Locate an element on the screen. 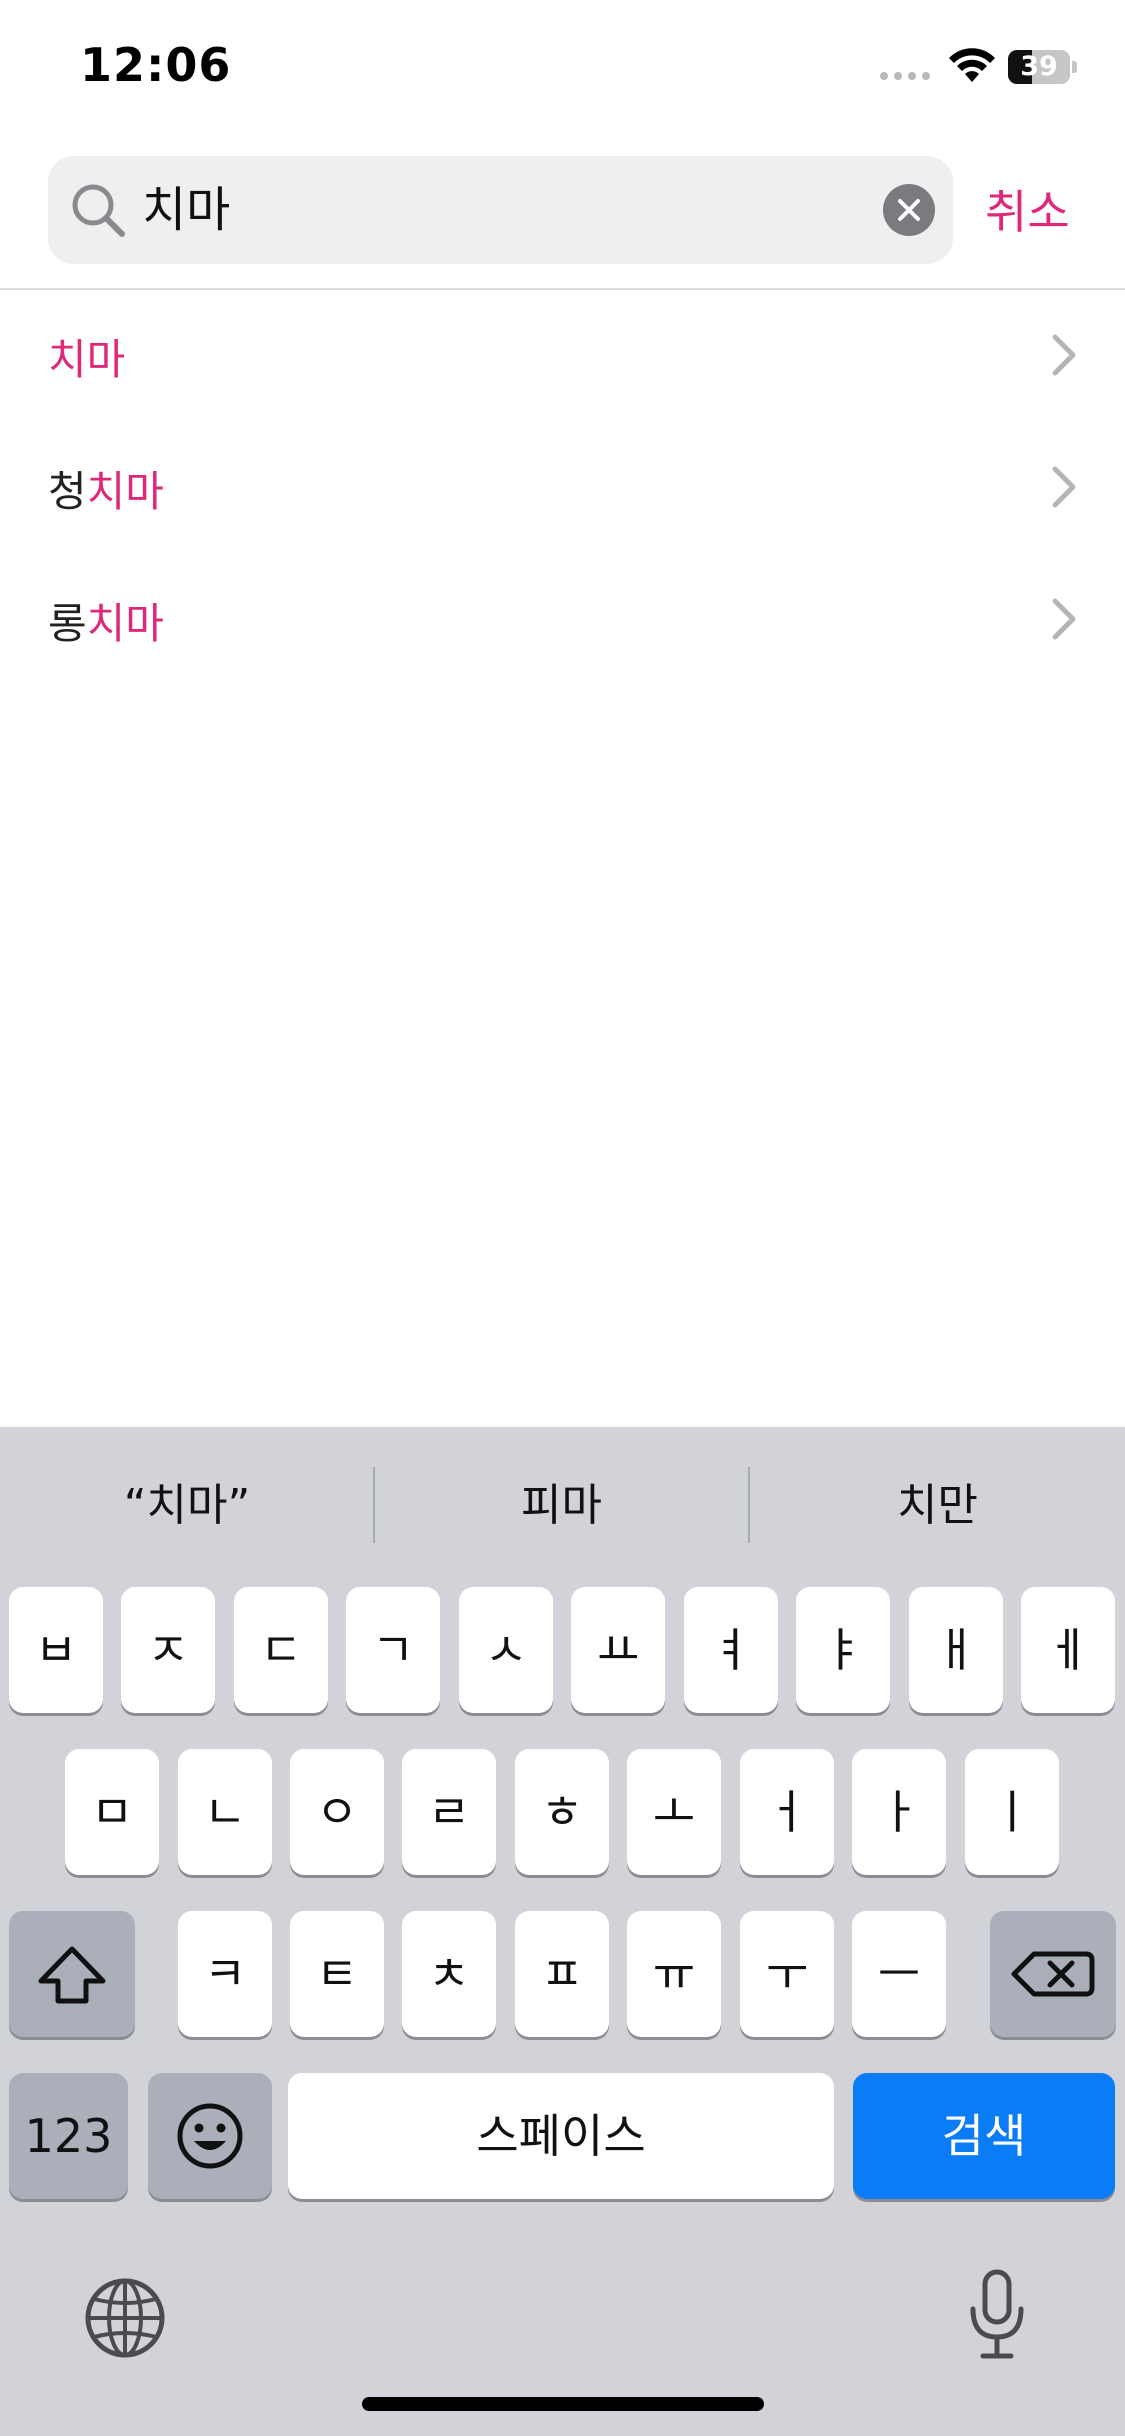 This screenshot has width=1125, height=2436. clear-search-button is located at coordinates (909, 210).